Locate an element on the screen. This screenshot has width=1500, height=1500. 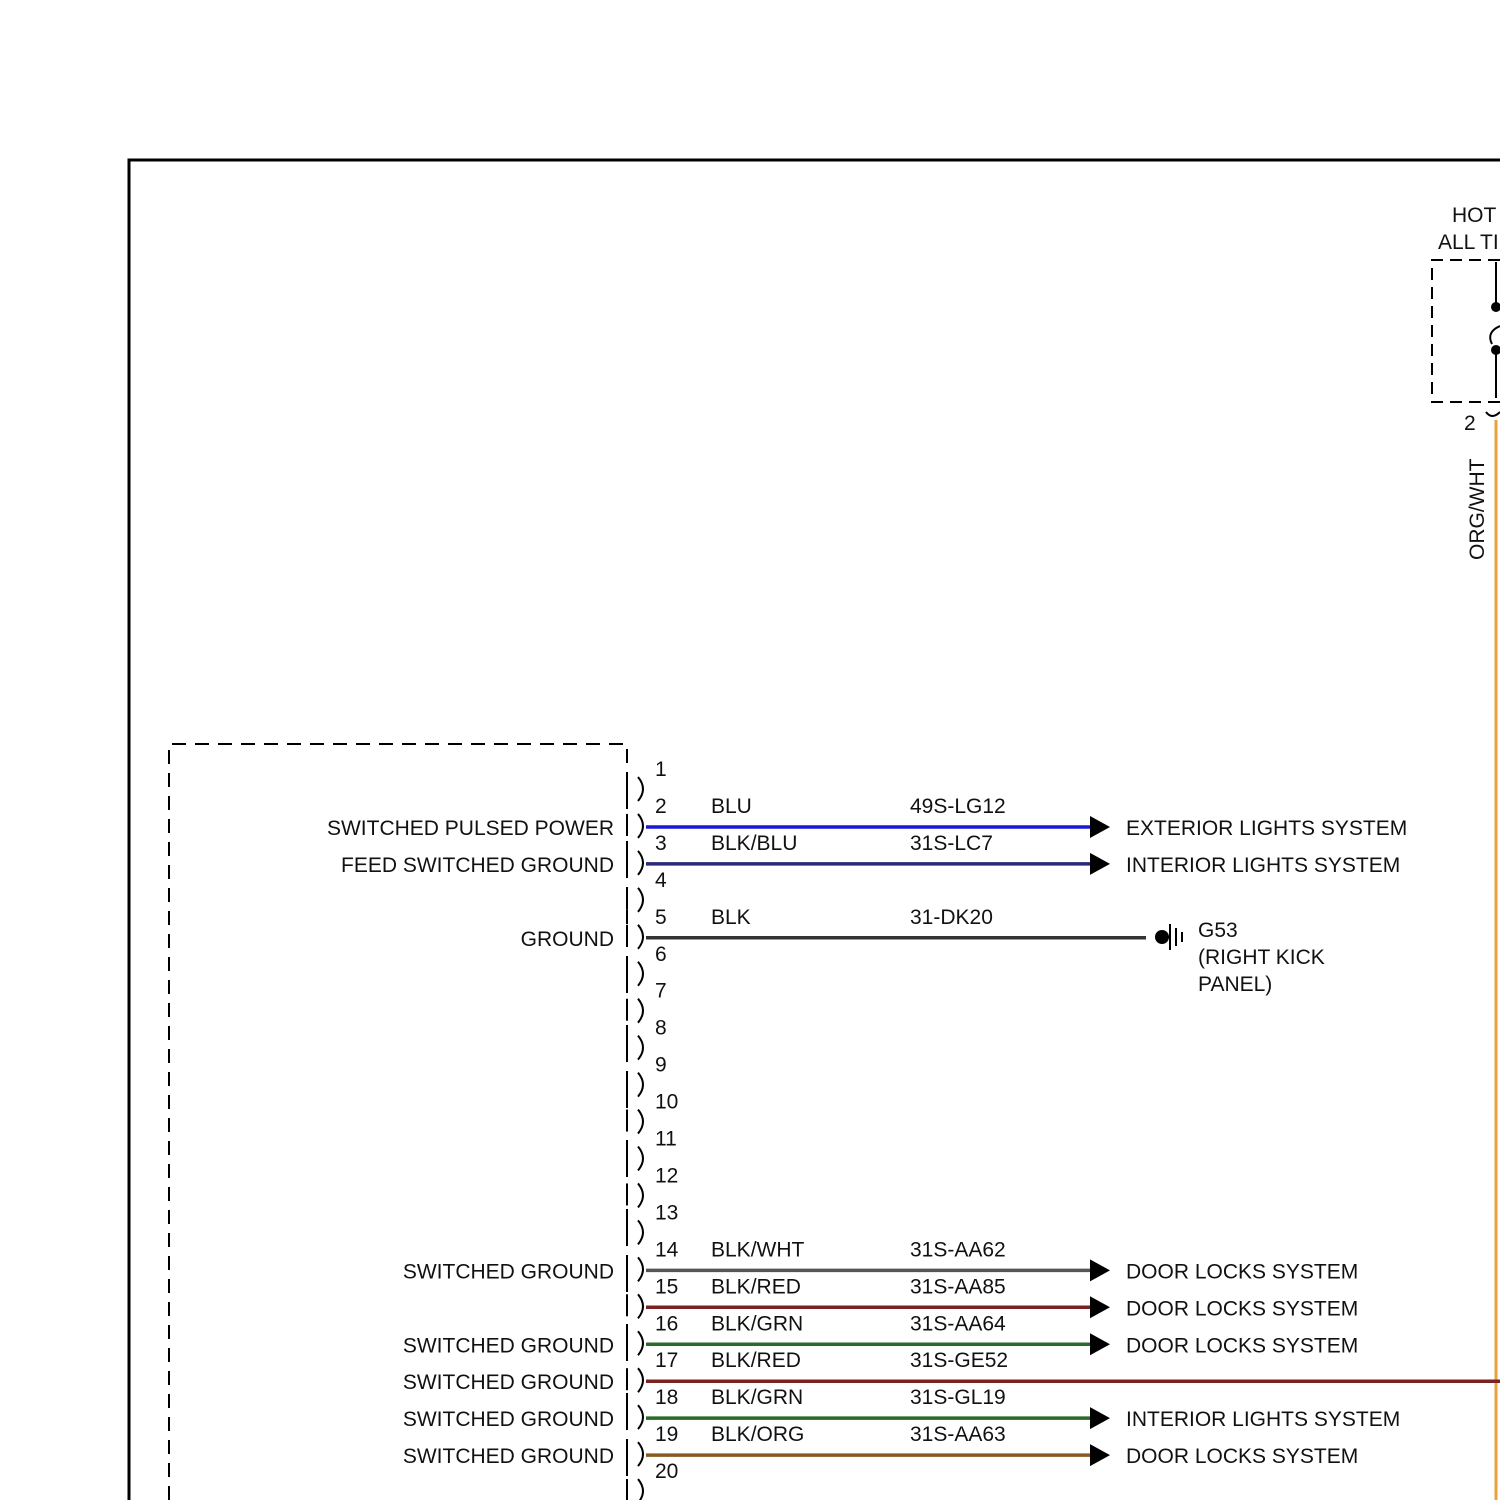
pin-number: 3 is located at coordinates (661, 843).